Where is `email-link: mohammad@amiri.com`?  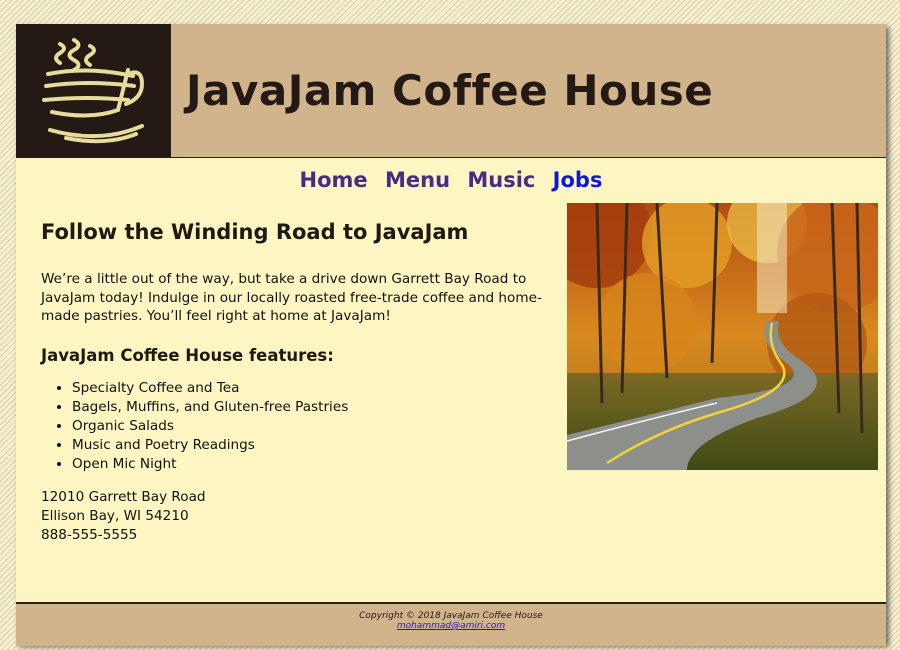 email-link: mohammad@amiri.com is located at coordinates (451, 626).